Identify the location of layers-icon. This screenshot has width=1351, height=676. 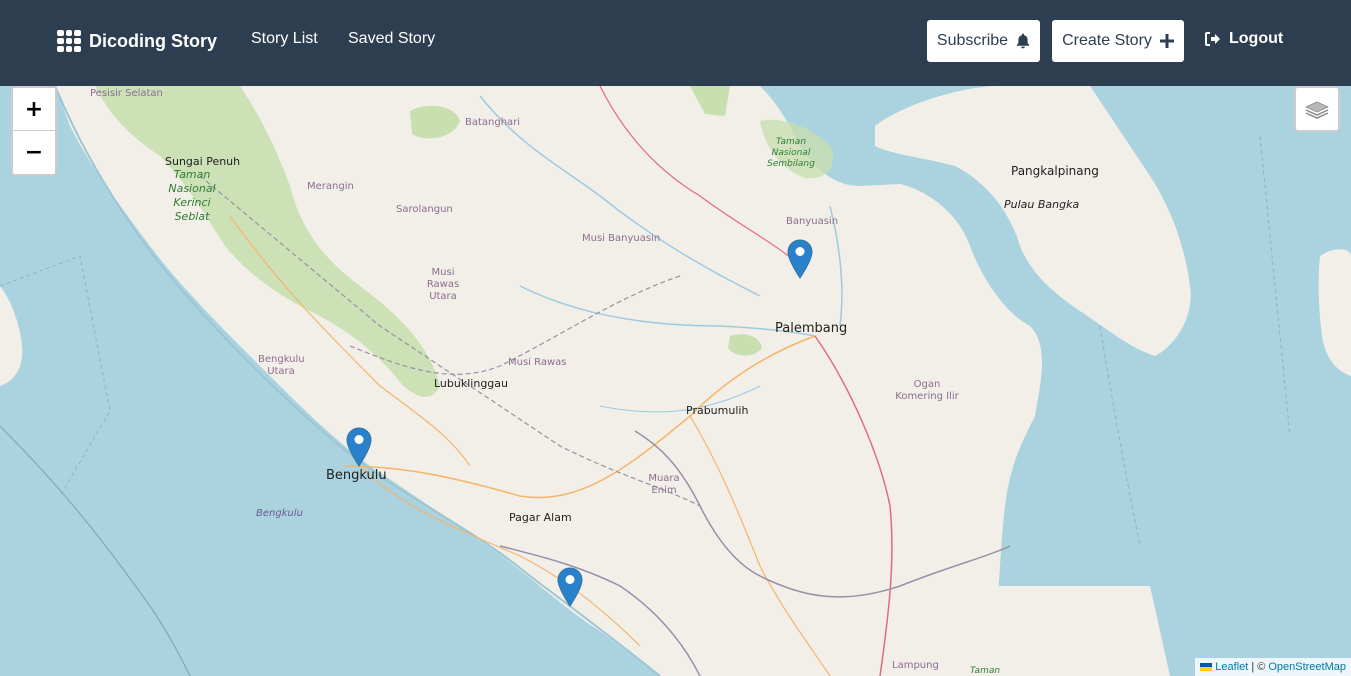
(1317, 110).